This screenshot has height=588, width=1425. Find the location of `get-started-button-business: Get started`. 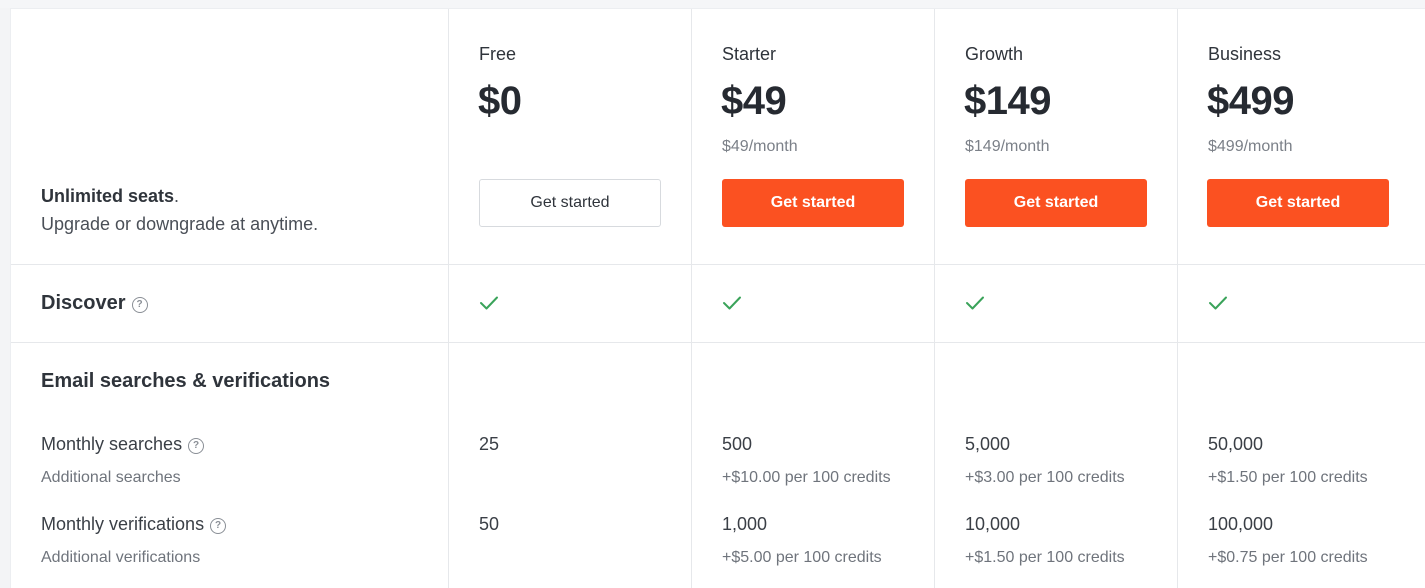

get-started-button-business: Get started is located at coordinates (1298, 203).